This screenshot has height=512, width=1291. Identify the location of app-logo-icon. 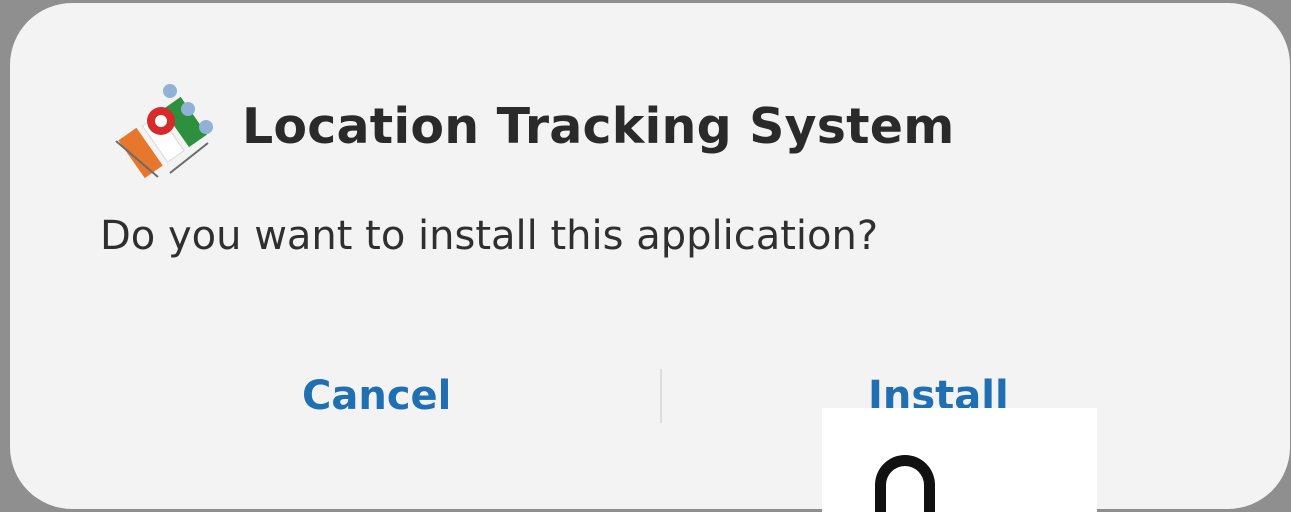
(164, 131).